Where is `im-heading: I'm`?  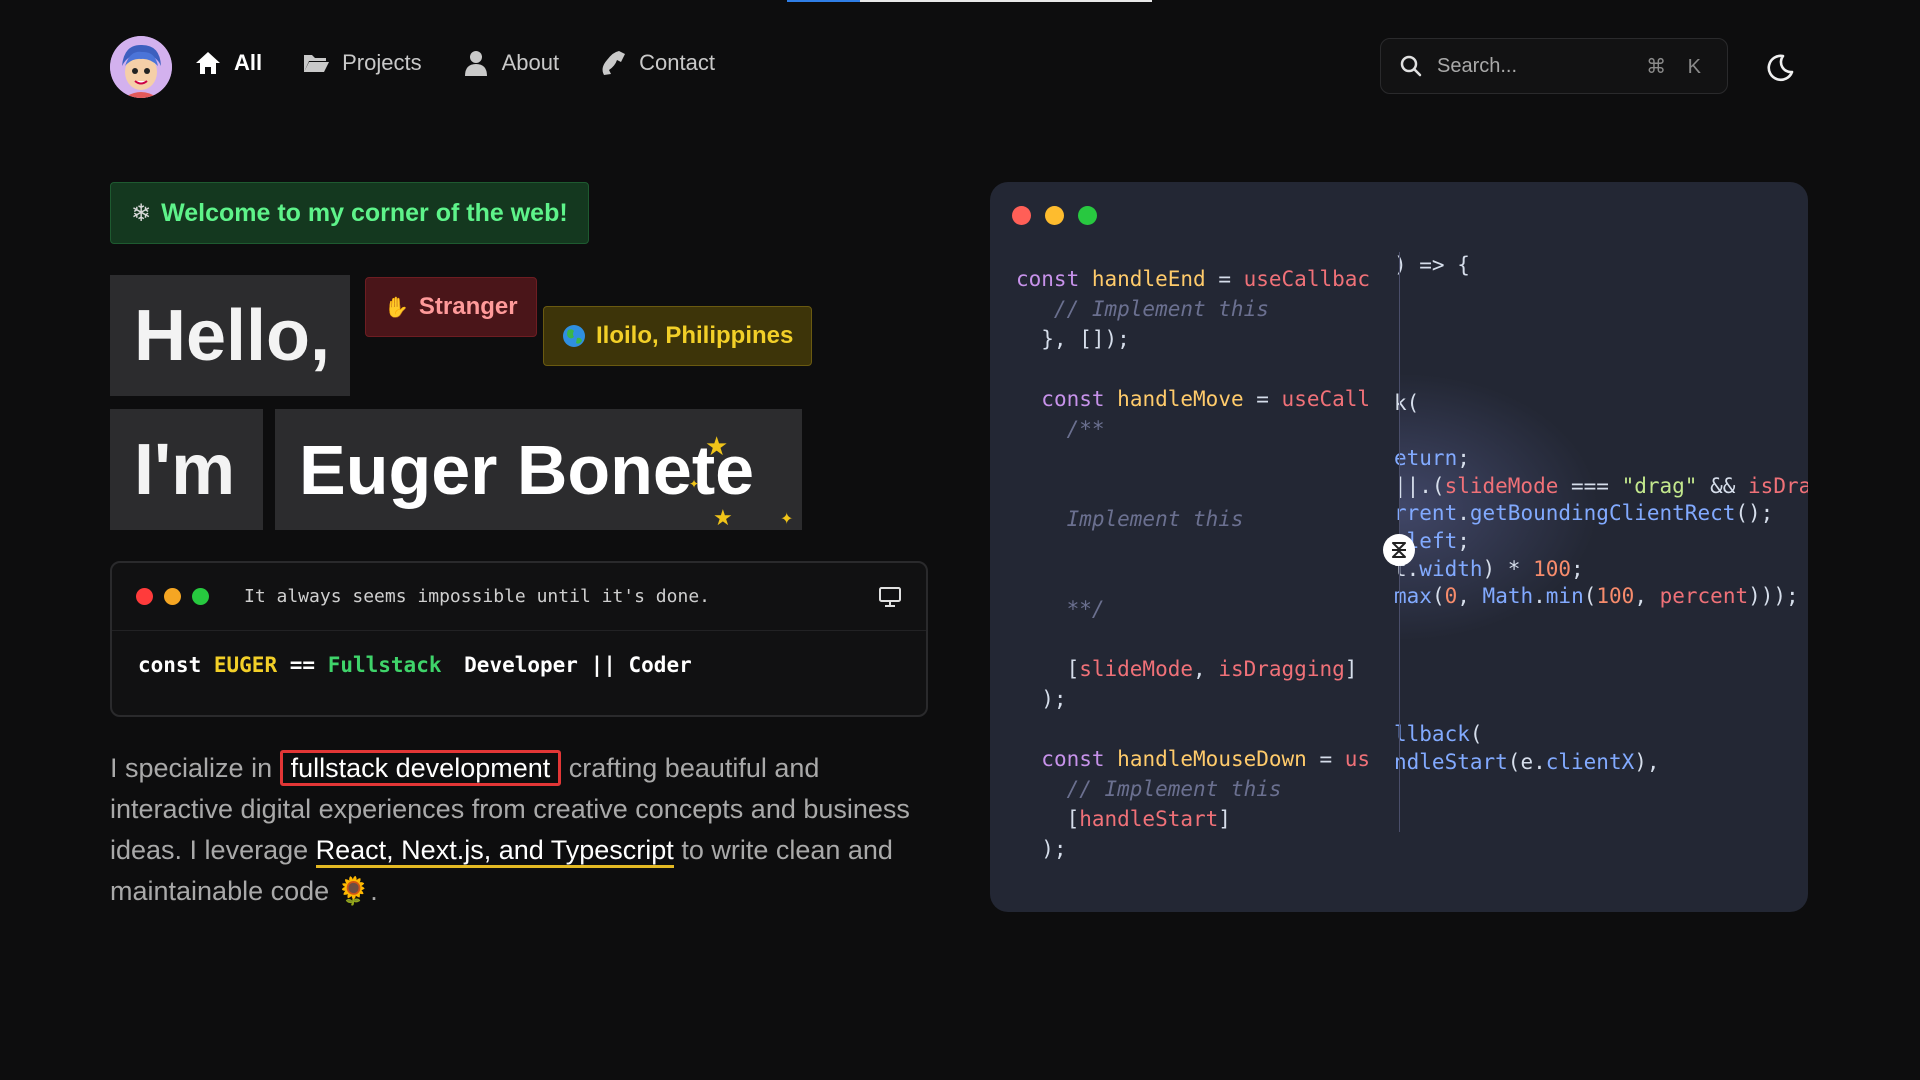
im-heading: I'm is located at coordinates (186, 469).